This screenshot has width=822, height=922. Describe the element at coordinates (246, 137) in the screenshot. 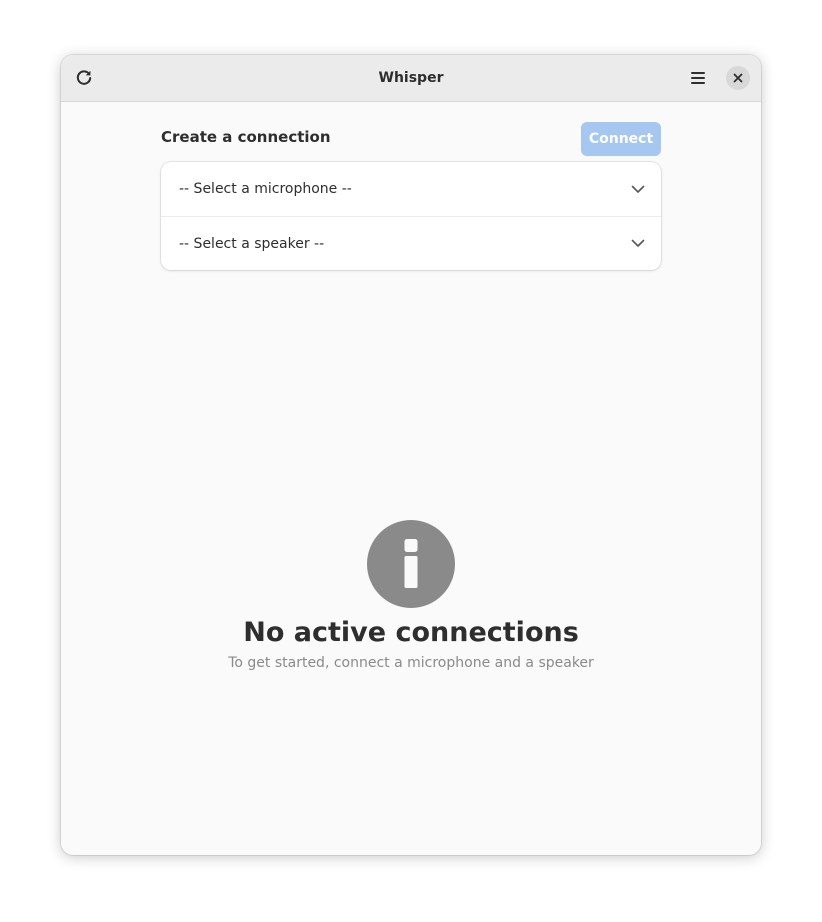

I see `create-connection-heading: Create a connection` at that location.